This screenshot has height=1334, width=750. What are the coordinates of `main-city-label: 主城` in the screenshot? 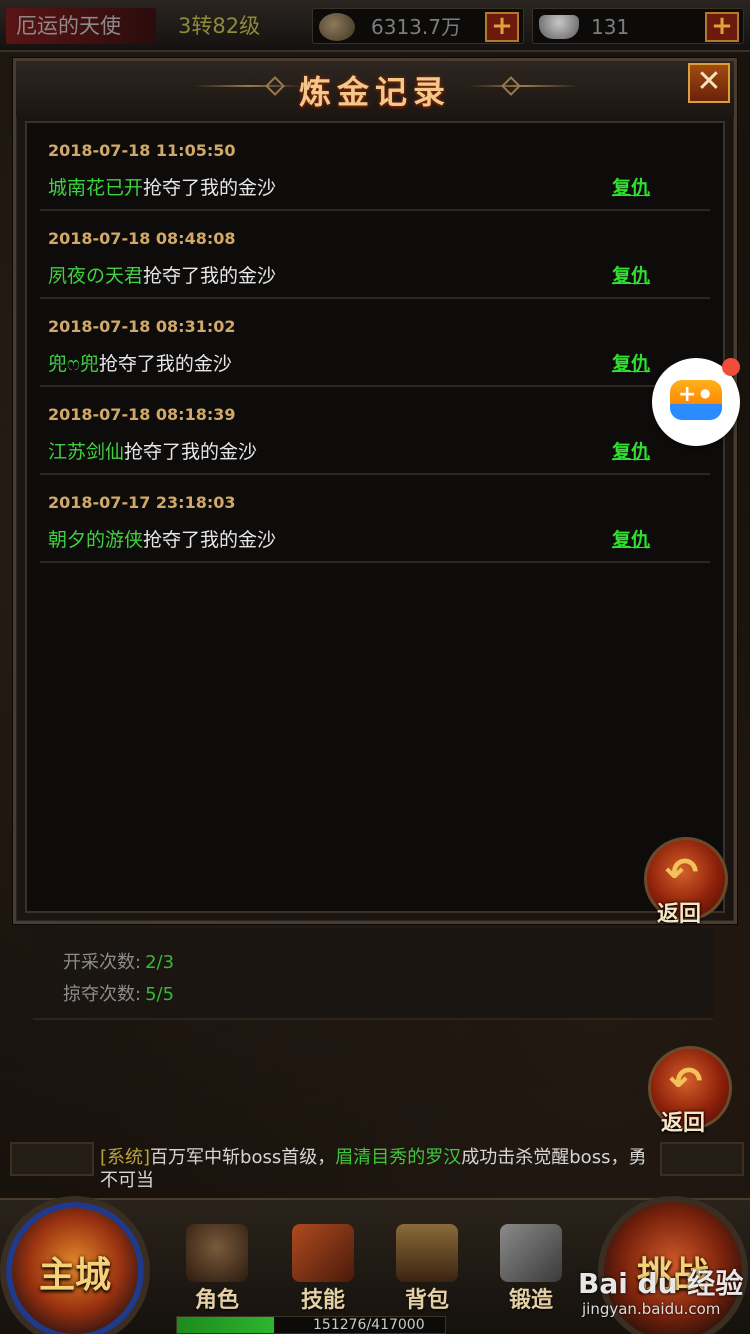 It's located at (74, 1275).